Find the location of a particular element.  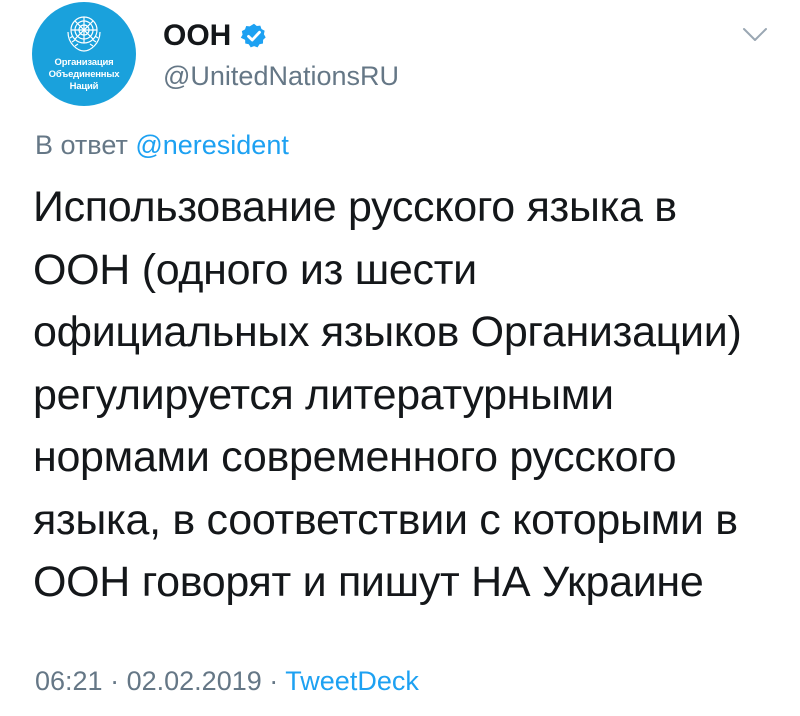

tweet-time: 06:21 is located at coordinates (69, 681).